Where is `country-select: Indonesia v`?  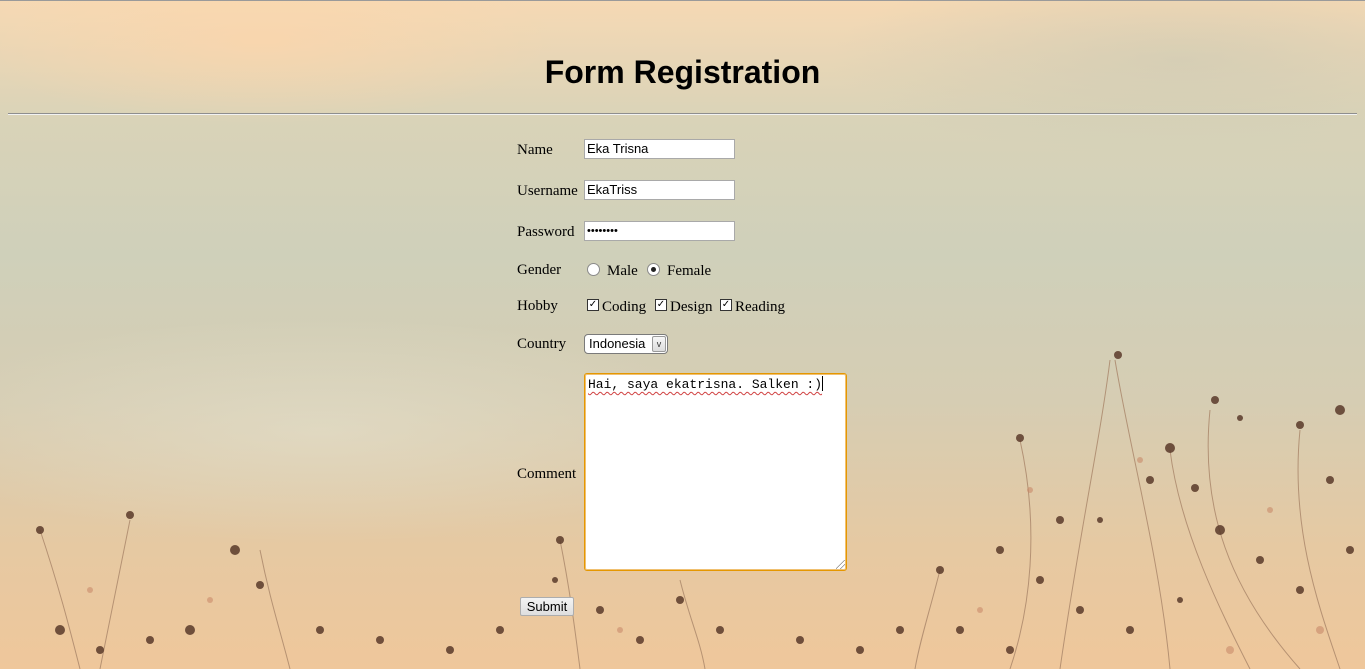
country-select: Indonesia v is located at coordinates (626, 344).